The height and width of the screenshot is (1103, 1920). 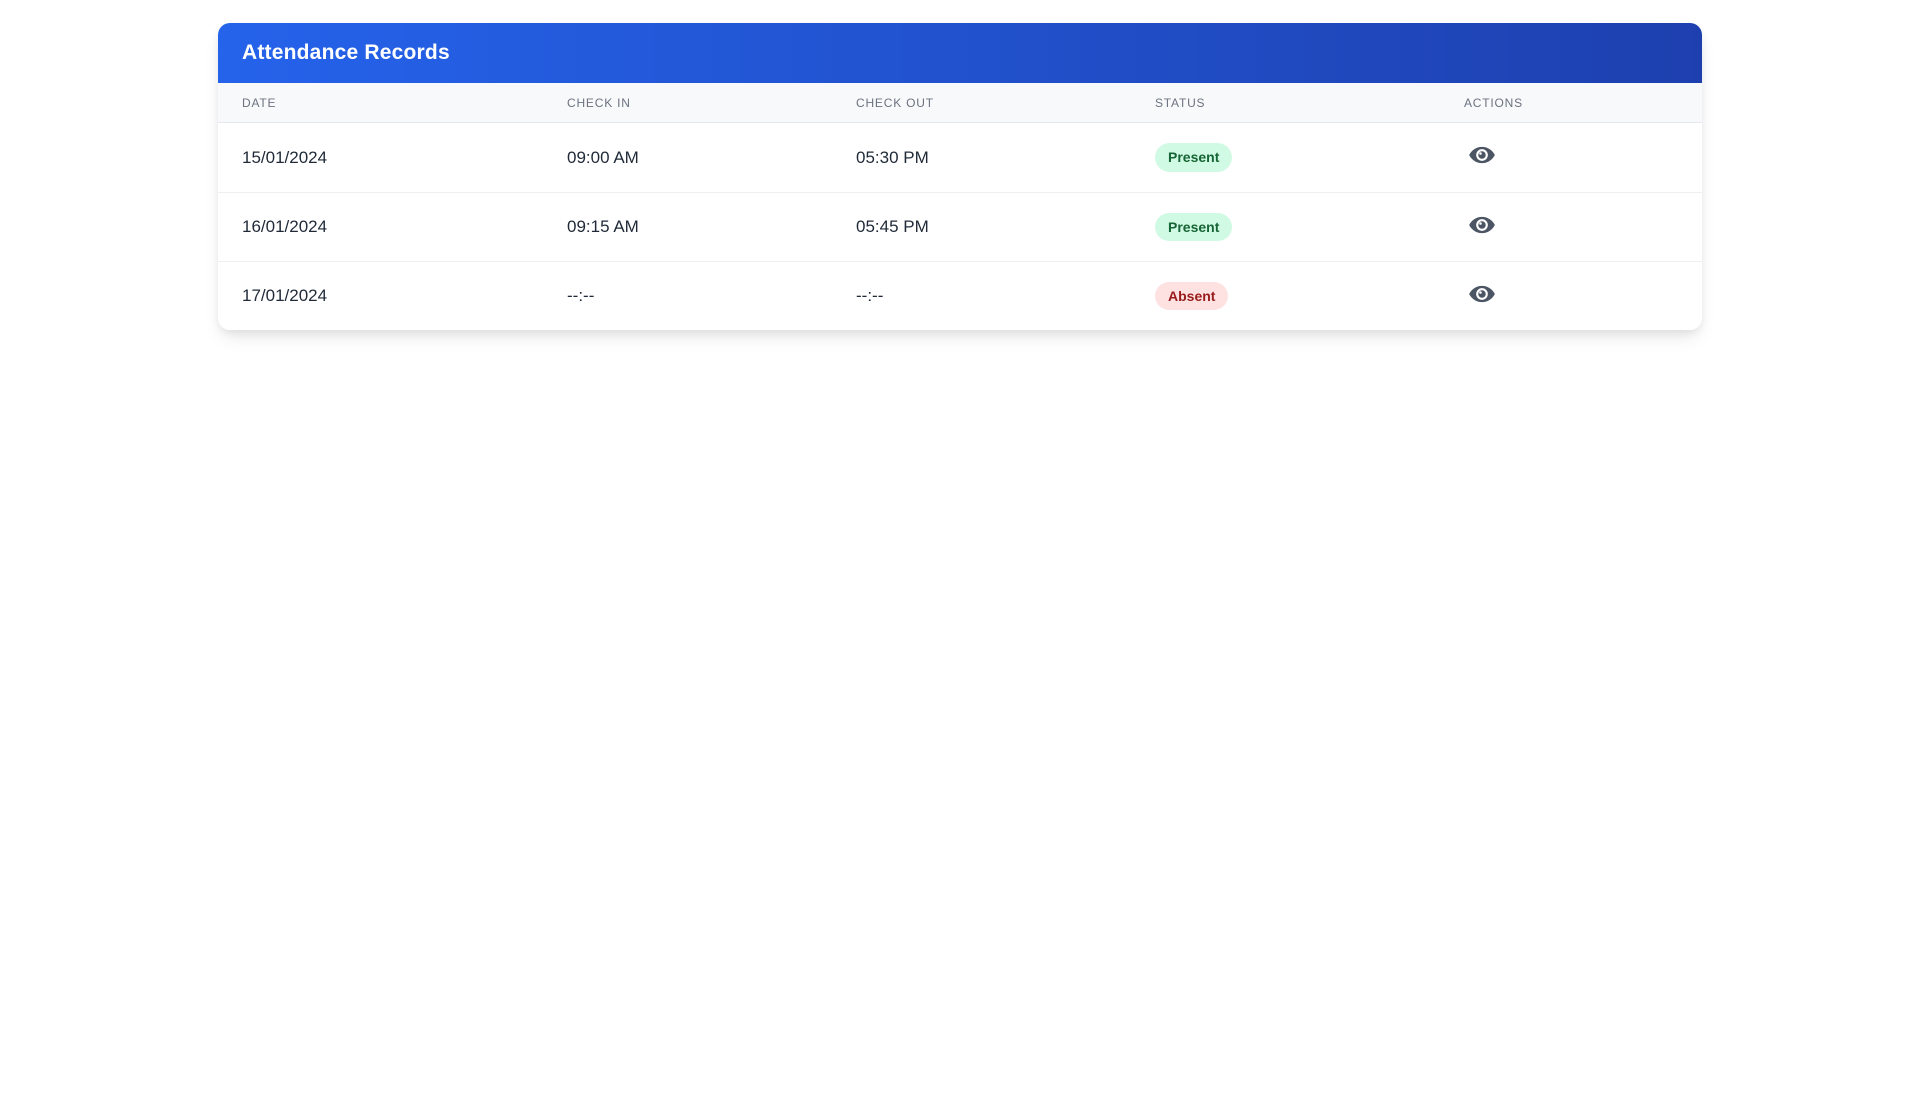 I want to click on date-cell: 15/01/2024, so click(x=285, y=157).